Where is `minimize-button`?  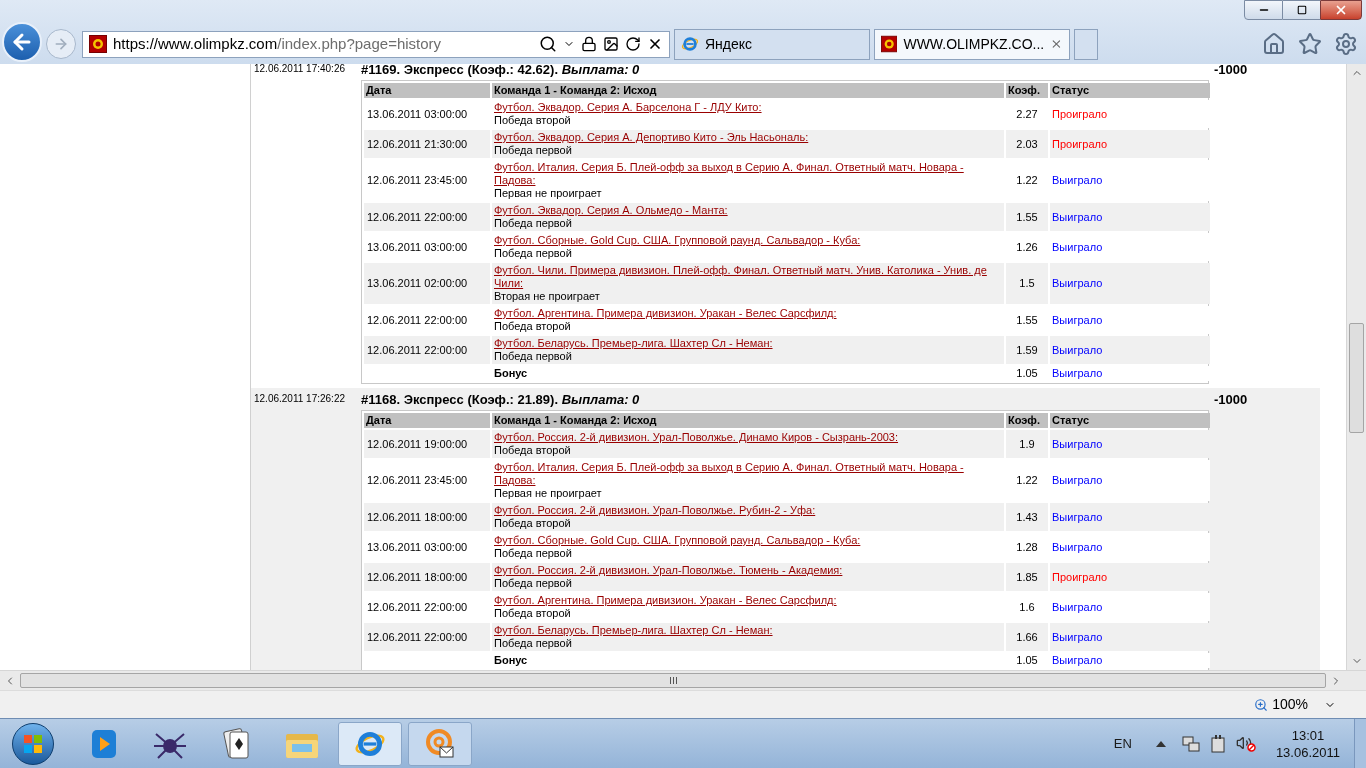 minimize-button is located at coordinates (1263, 10).